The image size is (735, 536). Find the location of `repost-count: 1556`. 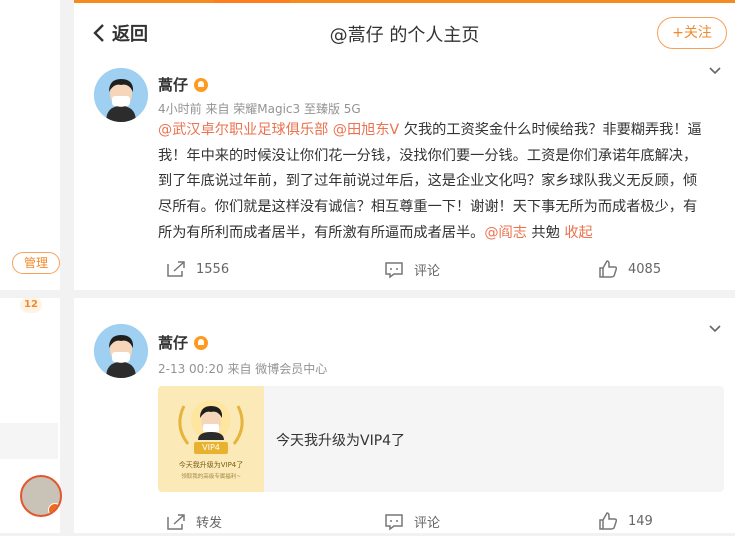

repost-count: 1556 is located at coordinates (213, 269).